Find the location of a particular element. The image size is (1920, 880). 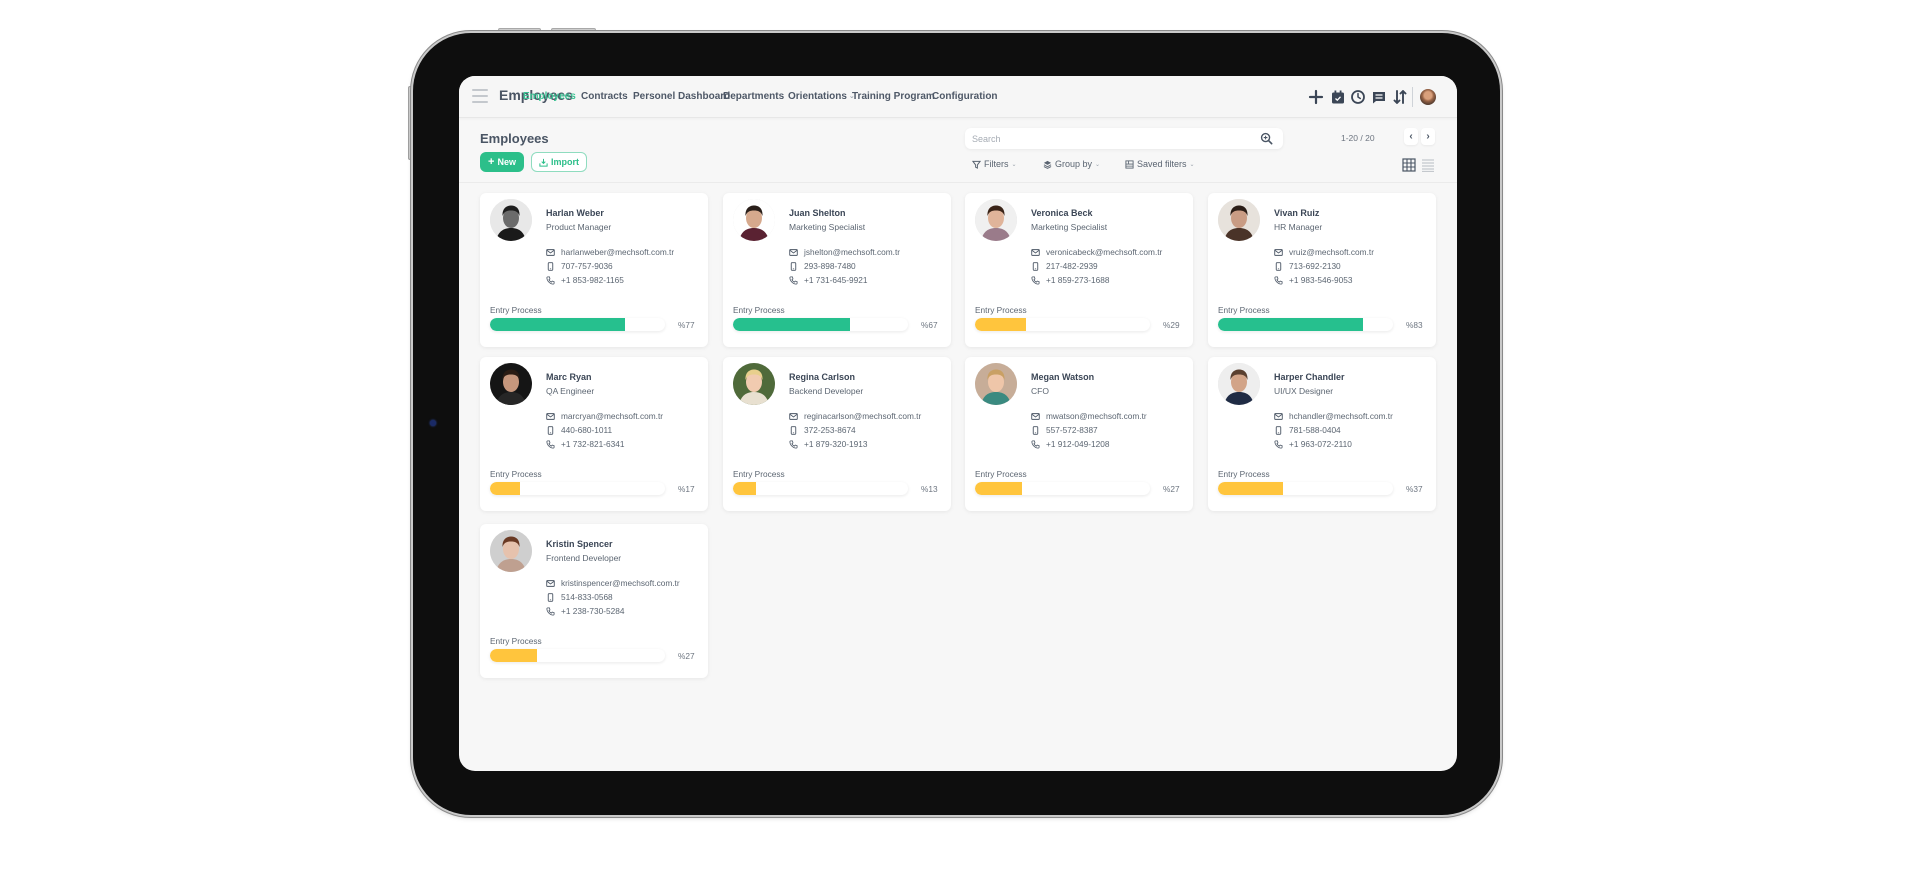

entry-process-bar is located at coordinates (1305, 324).